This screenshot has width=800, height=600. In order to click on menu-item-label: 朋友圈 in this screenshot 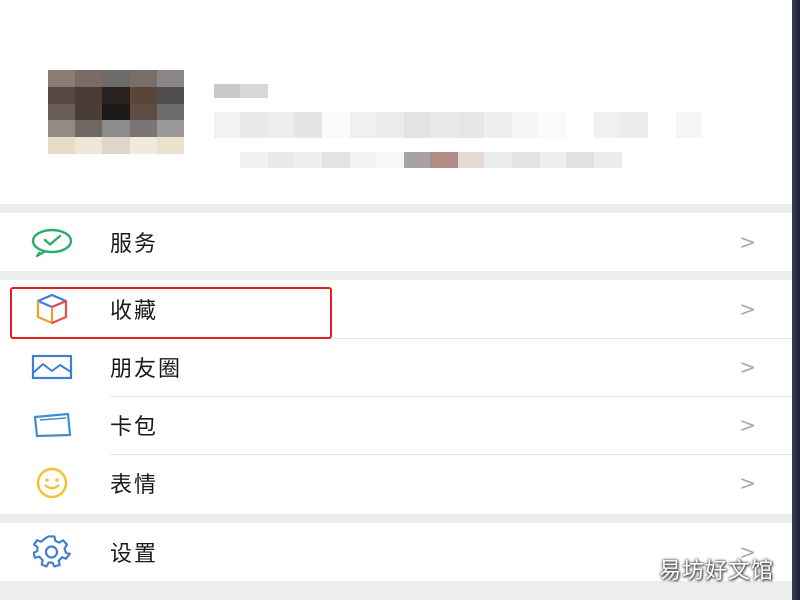, I will do `click(146, 369)`.